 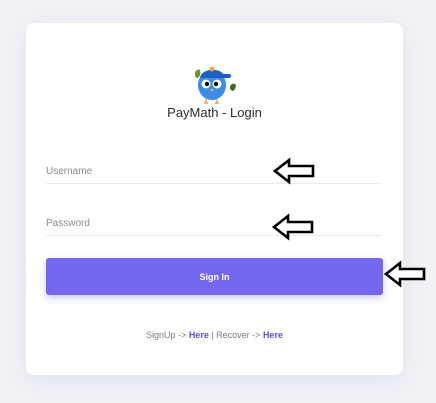 I want to click on password-input, so click(x=214, y=223).